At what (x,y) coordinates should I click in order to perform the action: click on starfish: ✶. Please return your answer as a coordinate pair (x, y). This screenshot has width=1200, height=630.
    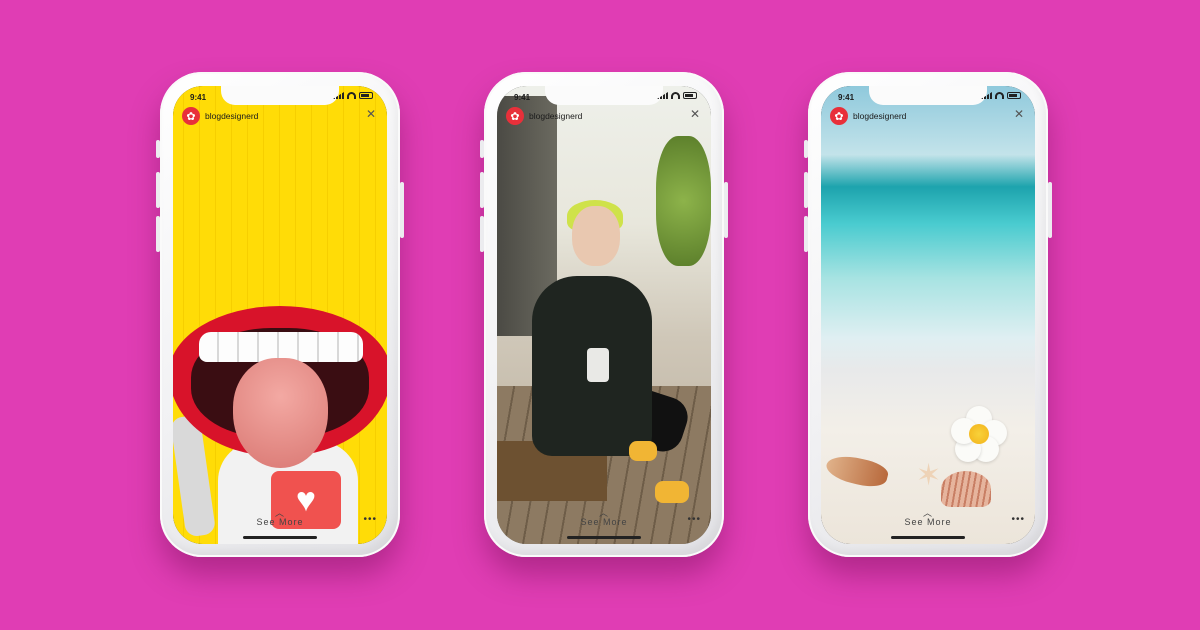
    Looking at the image, I should click on (929, 475).